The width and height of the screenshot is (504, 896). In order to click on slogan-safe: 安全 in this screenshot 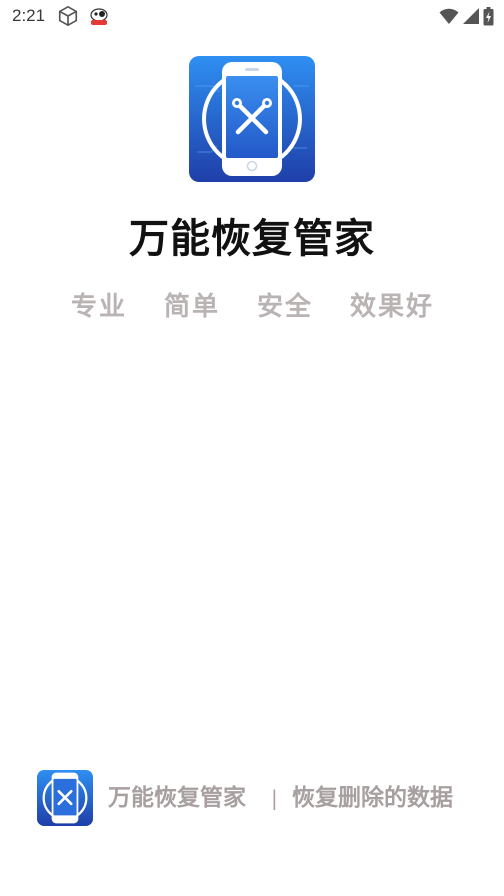, I will do `click(285, 307)`.